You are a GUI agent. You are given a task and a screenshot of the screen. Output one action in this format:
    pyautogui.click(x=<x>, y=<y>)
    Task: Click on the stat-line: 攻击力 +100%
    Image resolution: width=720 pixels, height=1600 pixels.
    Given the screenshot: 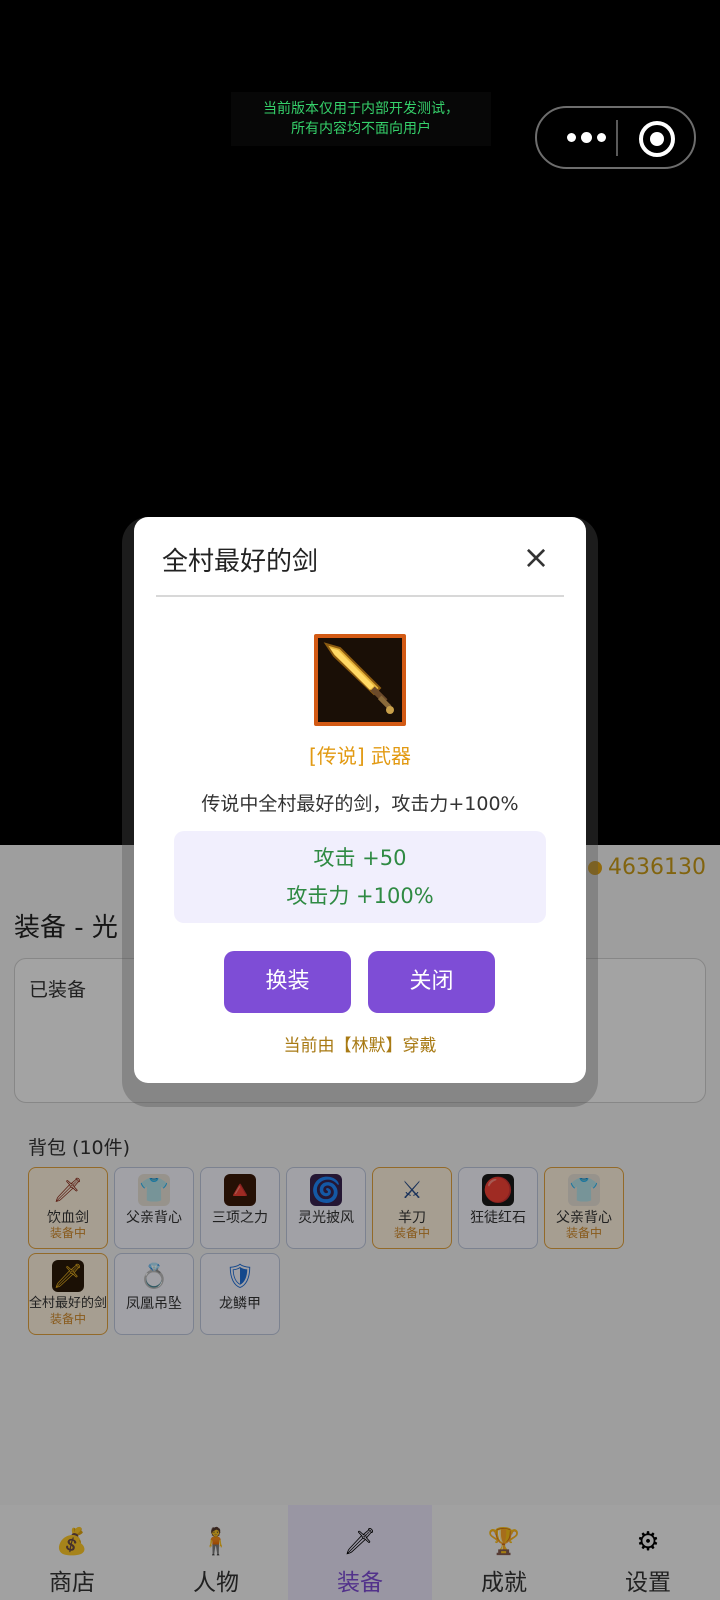 What is the action you would take?
    pyautogui.click(x=360, y=896)
    